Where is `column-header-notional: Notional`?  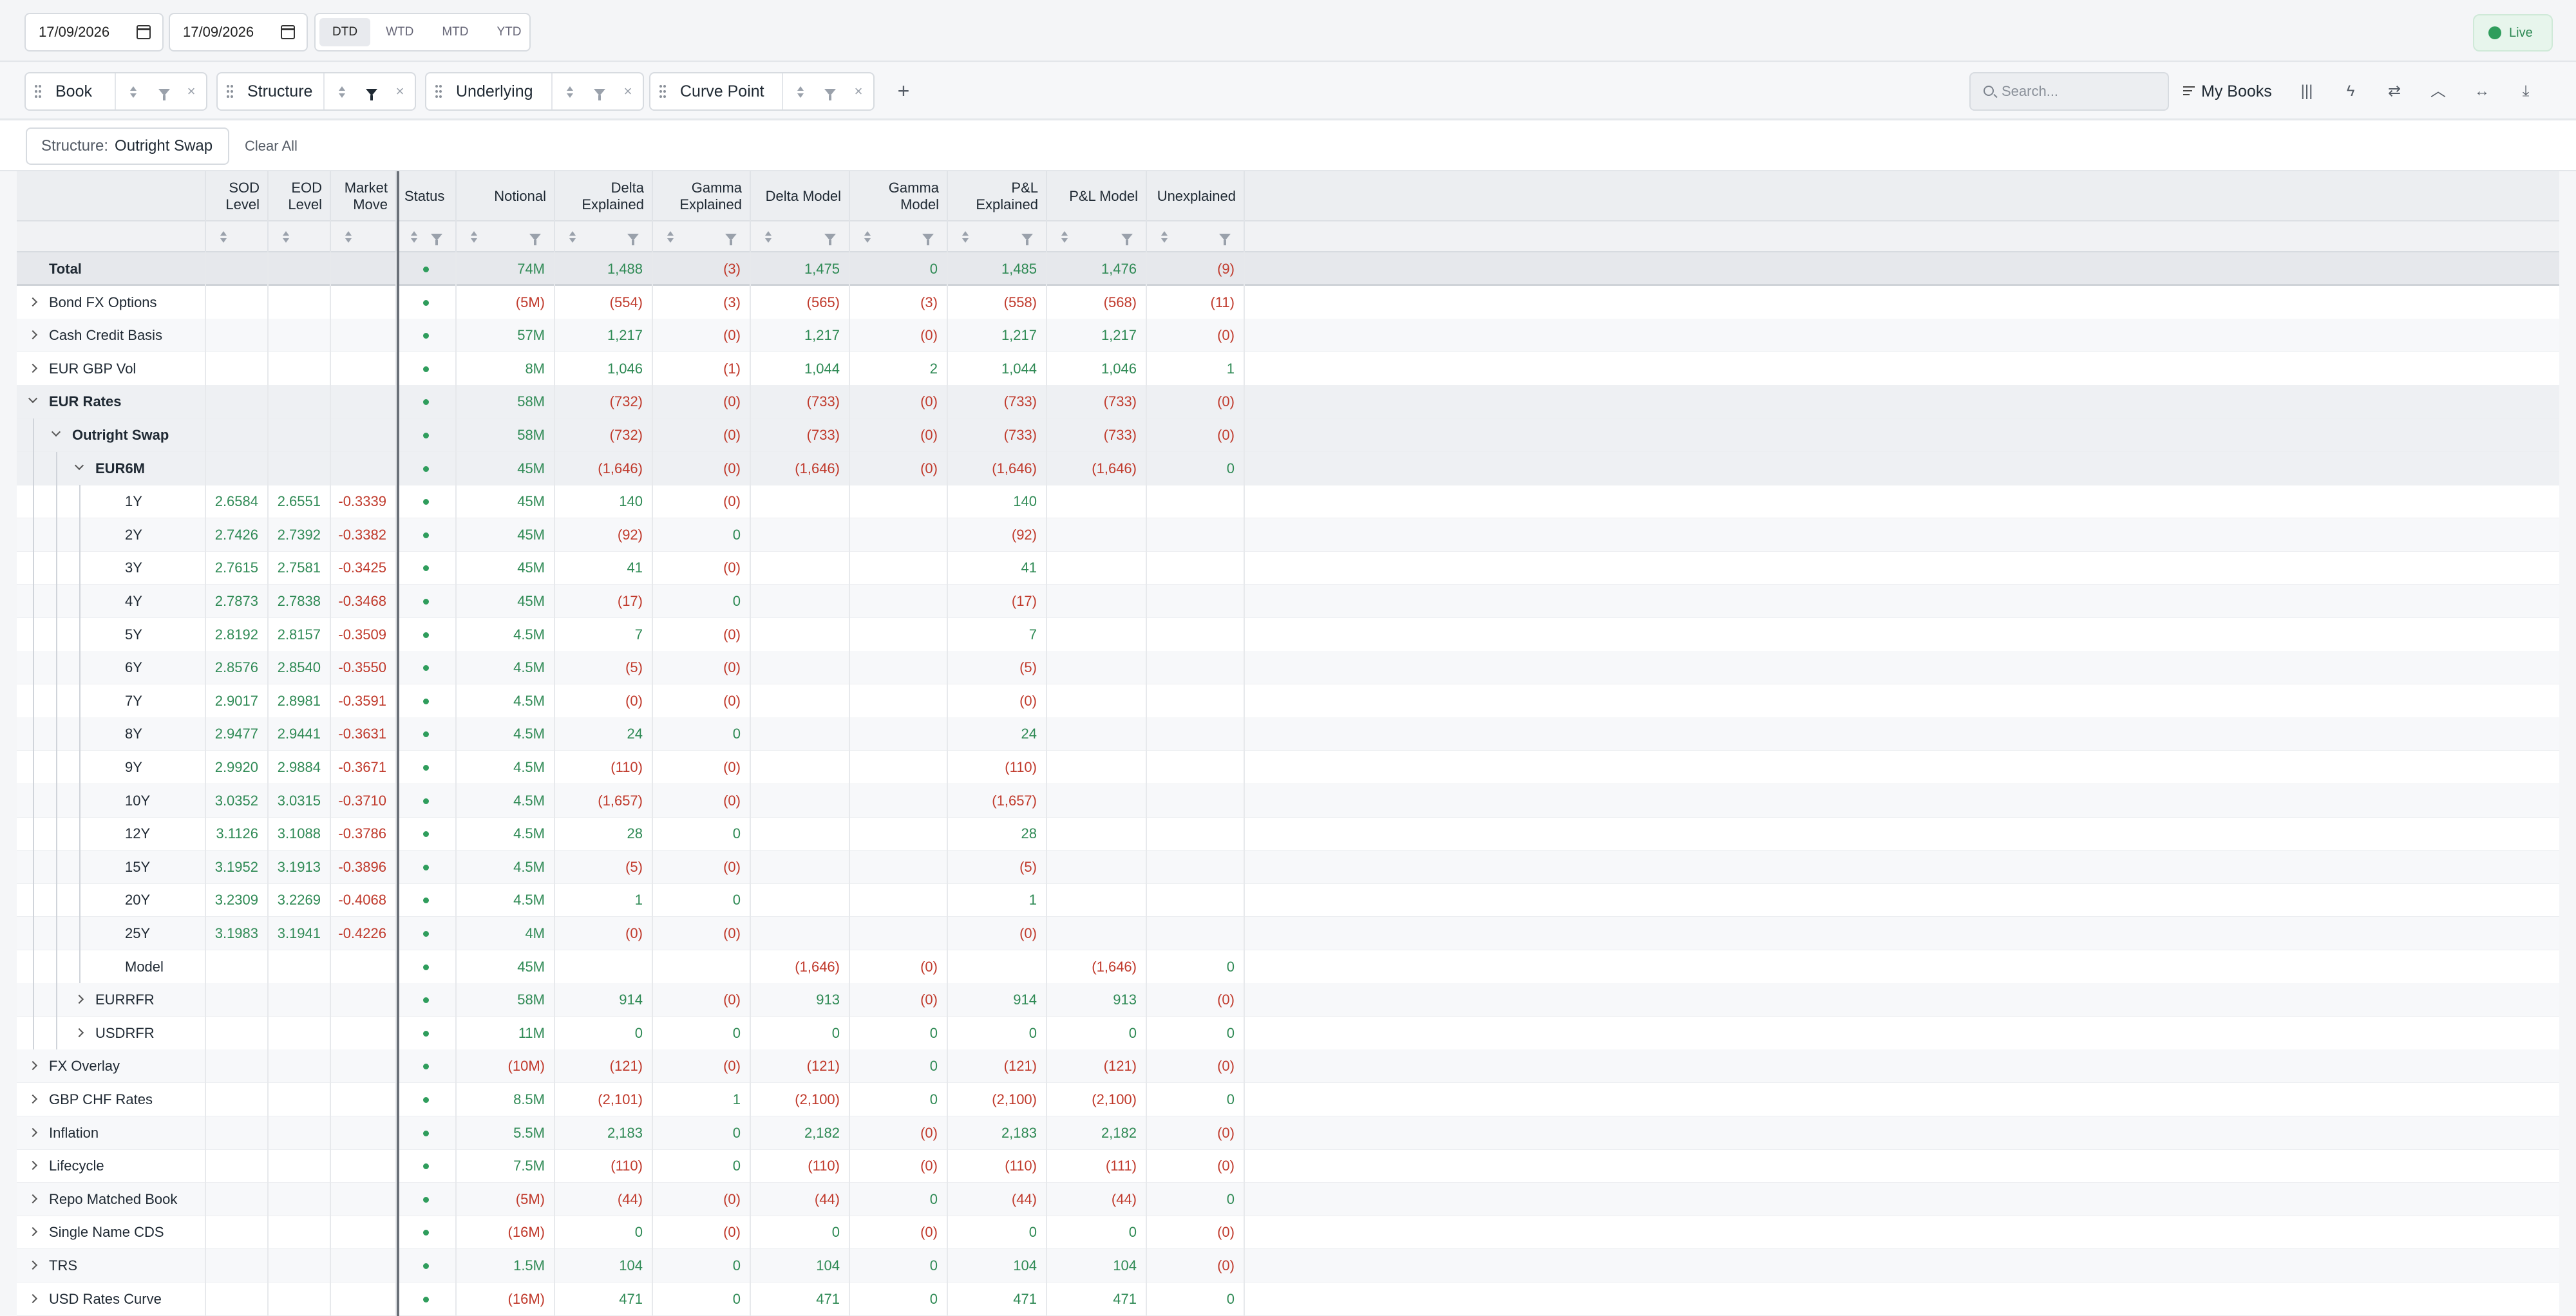 column-header-notional: Notional is located at coordinates (506, 196).